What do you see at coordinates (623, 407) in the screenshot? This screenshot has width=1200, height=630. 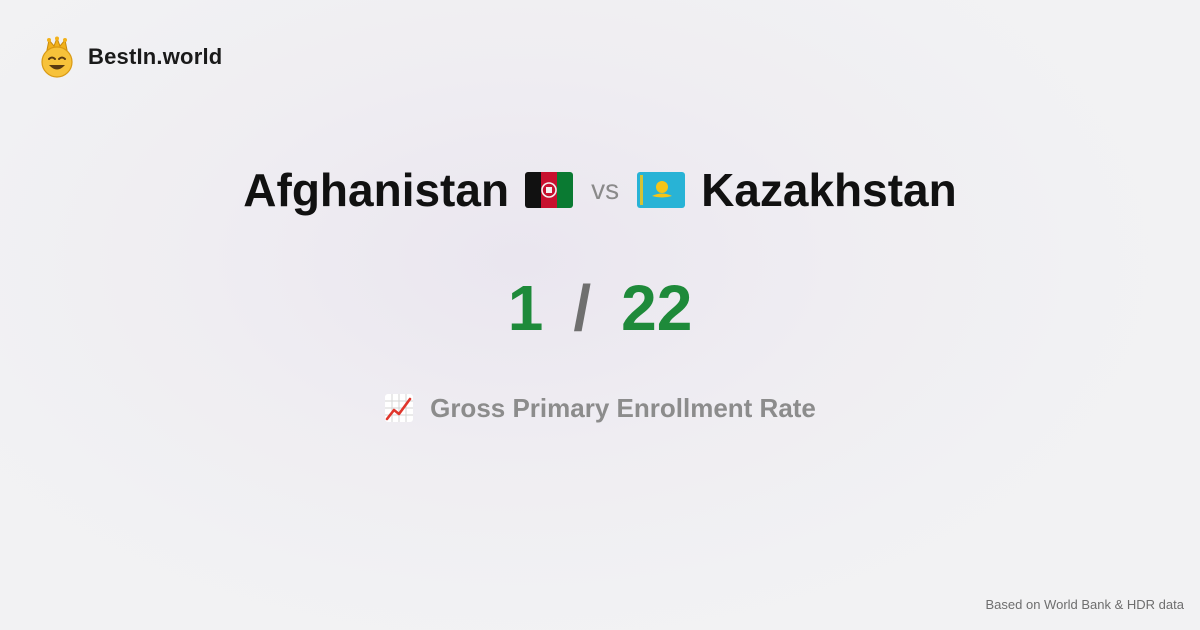 I see `metric-label: Gross Primary Enrollment Rate` at bounding box center [623, 407].